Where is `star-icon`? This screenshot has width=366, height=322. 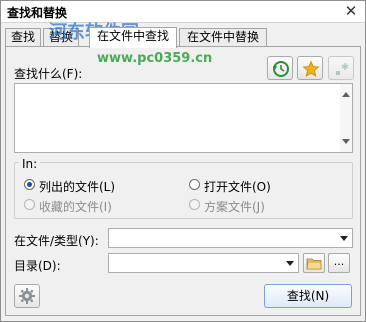
star-icon is located at coordinates (311, 68).